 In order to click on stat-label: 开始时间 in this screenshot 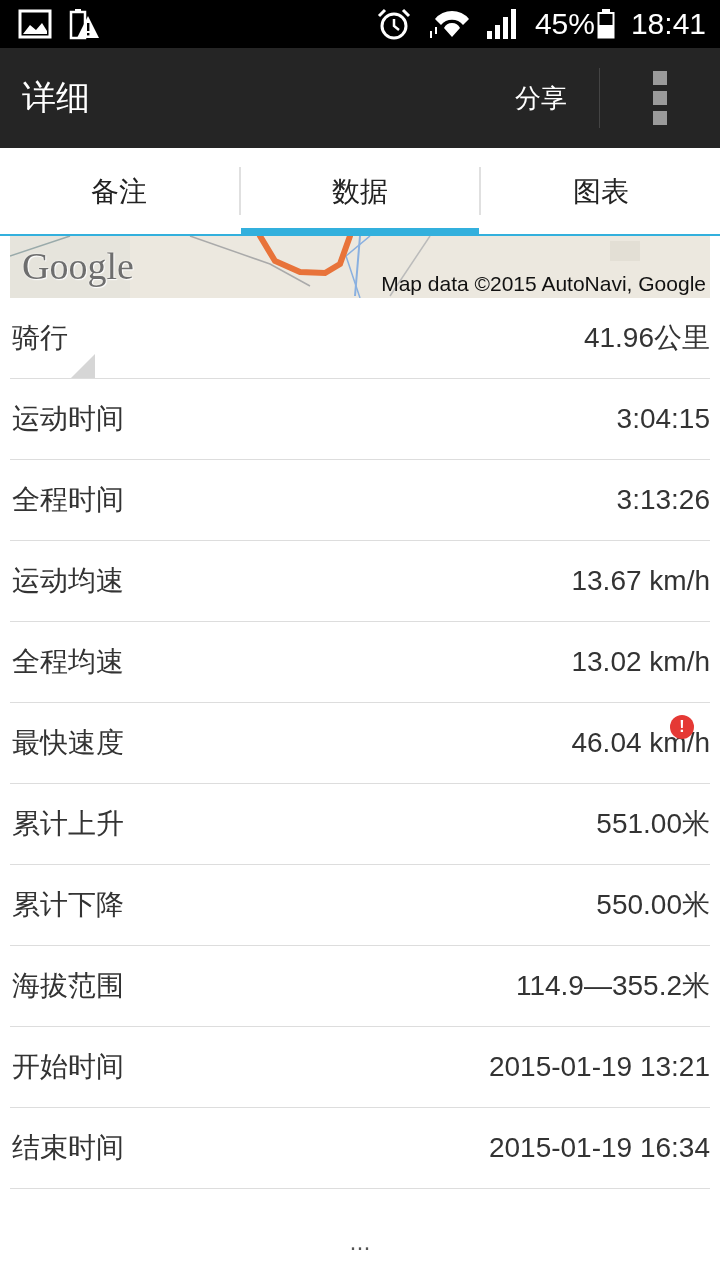, I will do `click(67, 1067)`.